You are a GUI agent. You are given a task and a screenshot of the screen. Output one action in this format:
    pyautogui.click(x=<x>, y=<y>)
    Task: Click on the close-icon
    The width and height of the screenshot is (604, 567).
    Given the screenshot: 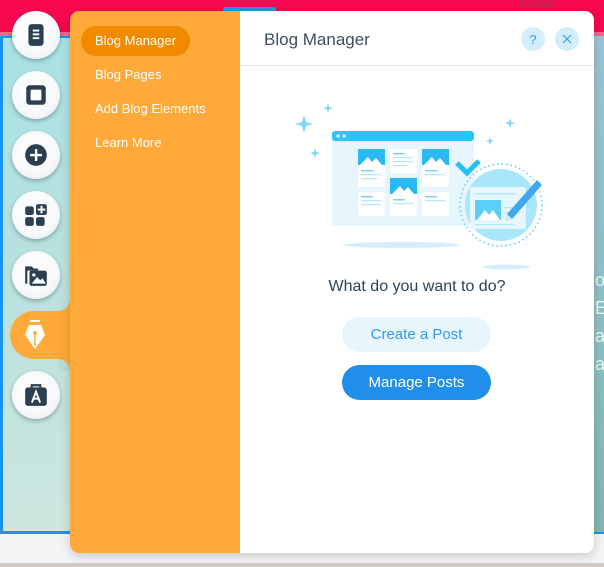 What is the action you would take?
    pyautogui.click(x=567, y=39)
    